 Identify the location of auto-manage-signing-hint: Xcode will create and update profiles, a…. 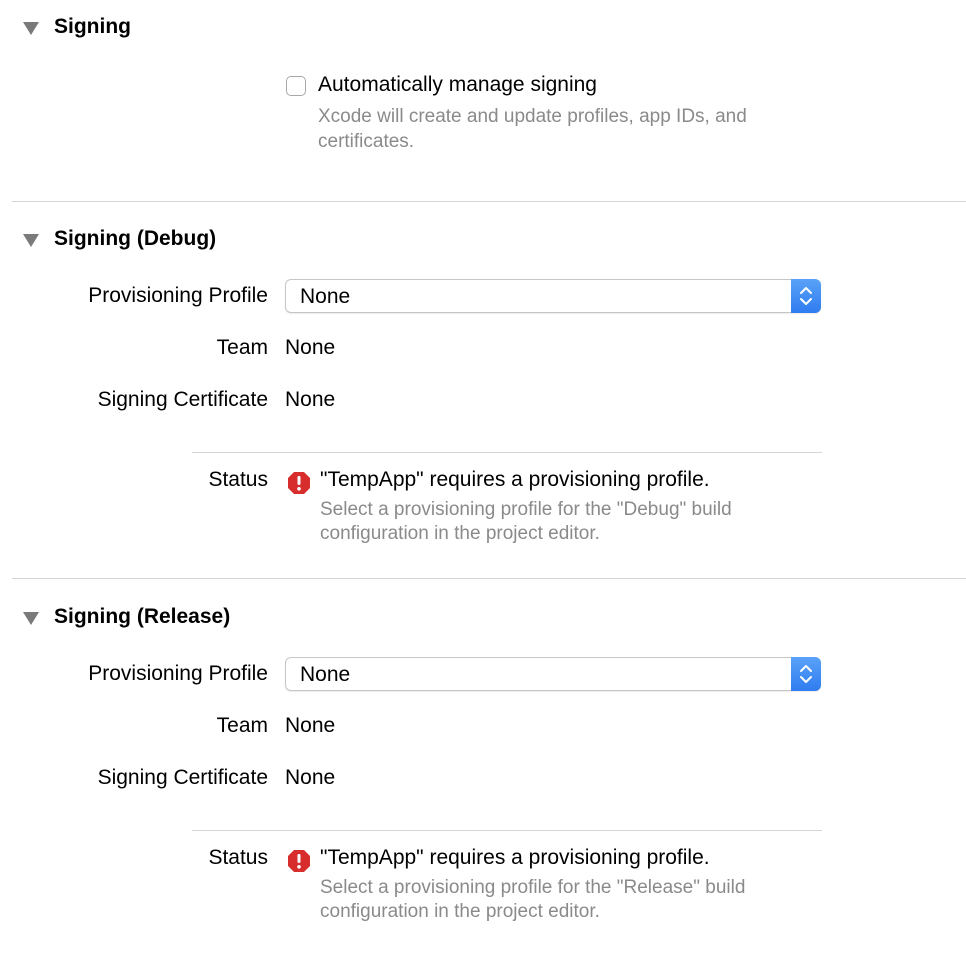
(532, 129).